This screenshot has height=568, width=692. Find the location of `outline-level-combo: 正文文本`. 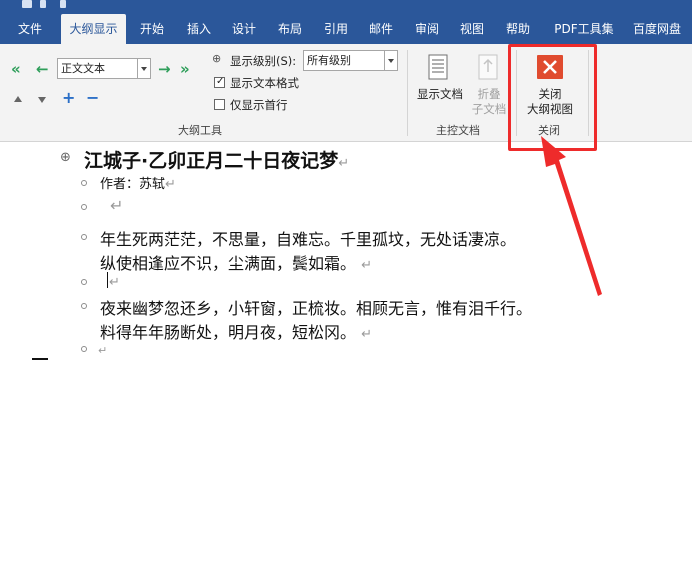

outline-level-combo: 正文文本 is located at coordinates (104, 68).